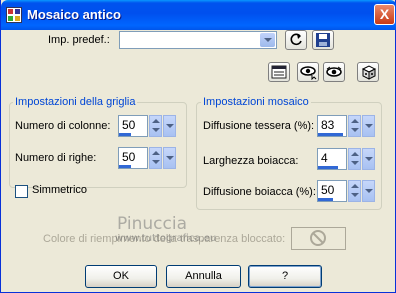 The width and height of the screenshot is (396, 293). What do you see at coordinates (346, 191) in the screenshot?
I see `grout-diffusion-spinner: 50` at bounding box center [346, 191].